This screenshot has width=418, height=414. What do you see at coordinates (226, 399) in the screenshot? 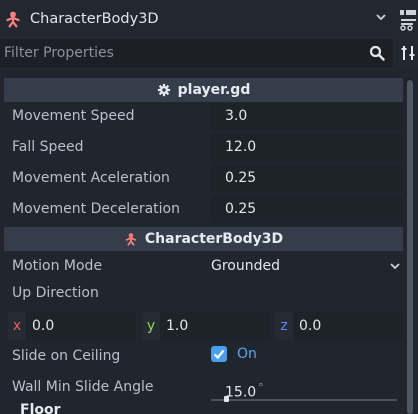
I see `slider-grabber` at bounding box center [226, 399].